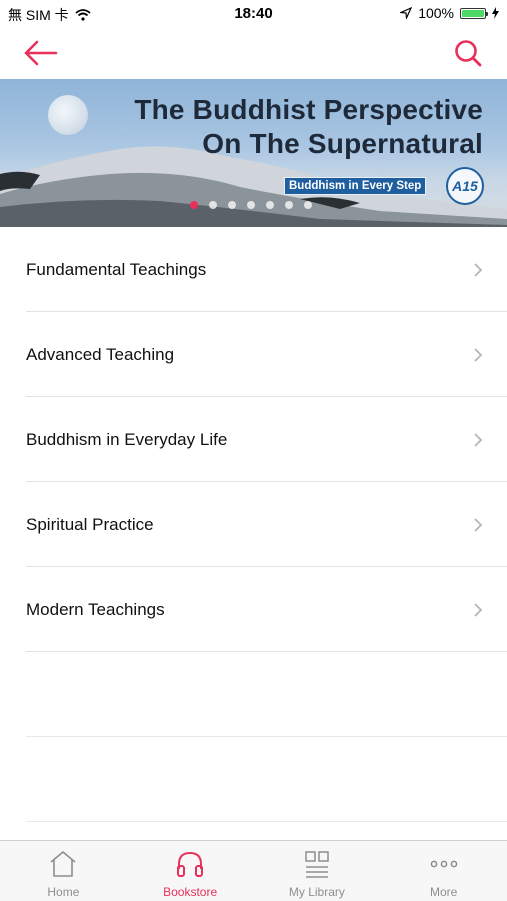  I want to click on home-icon, so click(63, 864).